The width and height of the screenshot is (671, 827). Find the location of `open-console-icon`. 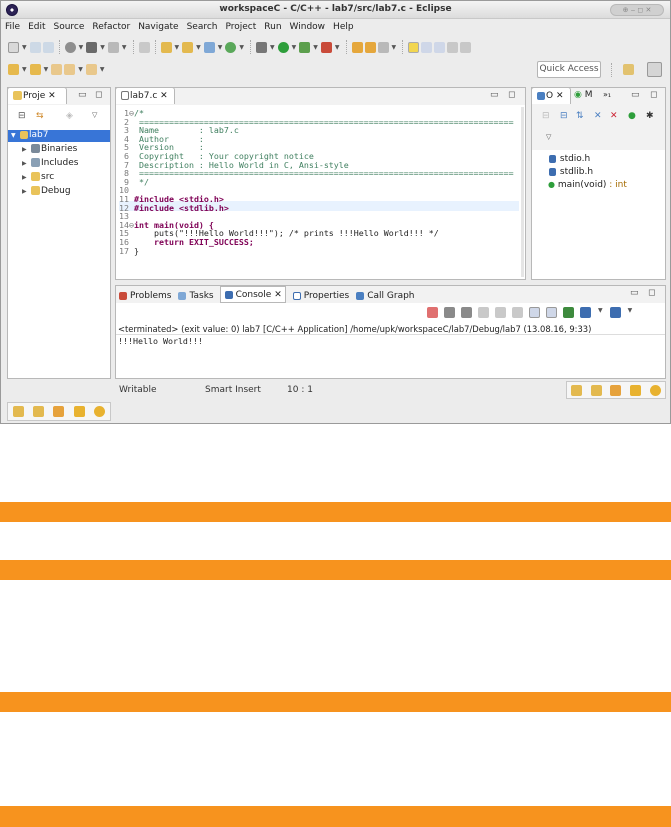

open-console-icon is located at coordinates (615, 312).